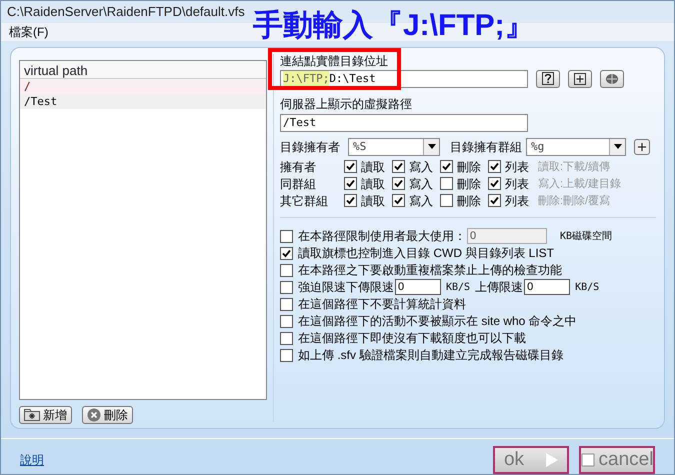 Image resolution: width=675 pixels, height=475 pixels. What do you see at coordinates (28, 31) in the screenshot?
I see `menu-item: 檔案(F)` at bounding box center [28, 31].